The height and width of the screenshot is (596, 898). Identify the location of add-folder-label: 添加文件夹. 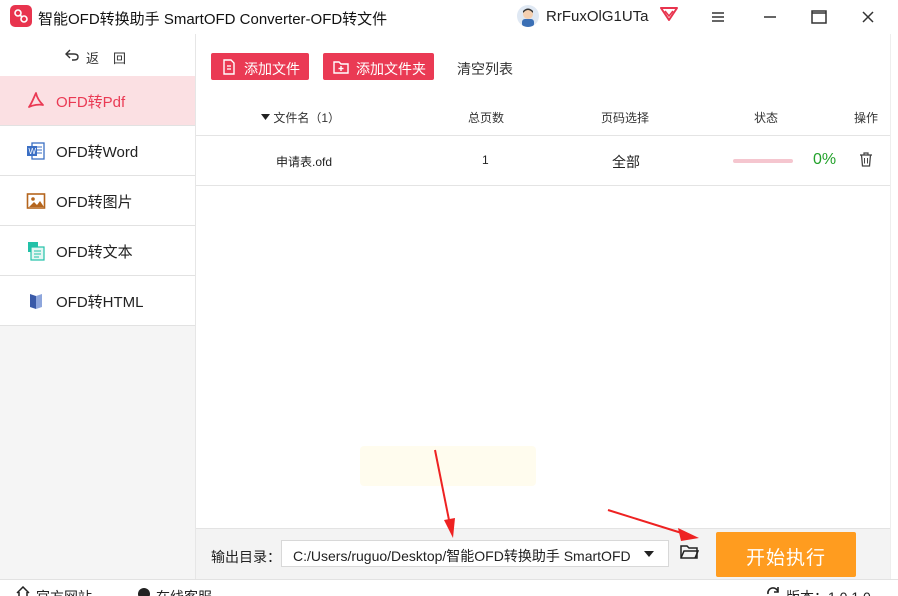
(391, 69).